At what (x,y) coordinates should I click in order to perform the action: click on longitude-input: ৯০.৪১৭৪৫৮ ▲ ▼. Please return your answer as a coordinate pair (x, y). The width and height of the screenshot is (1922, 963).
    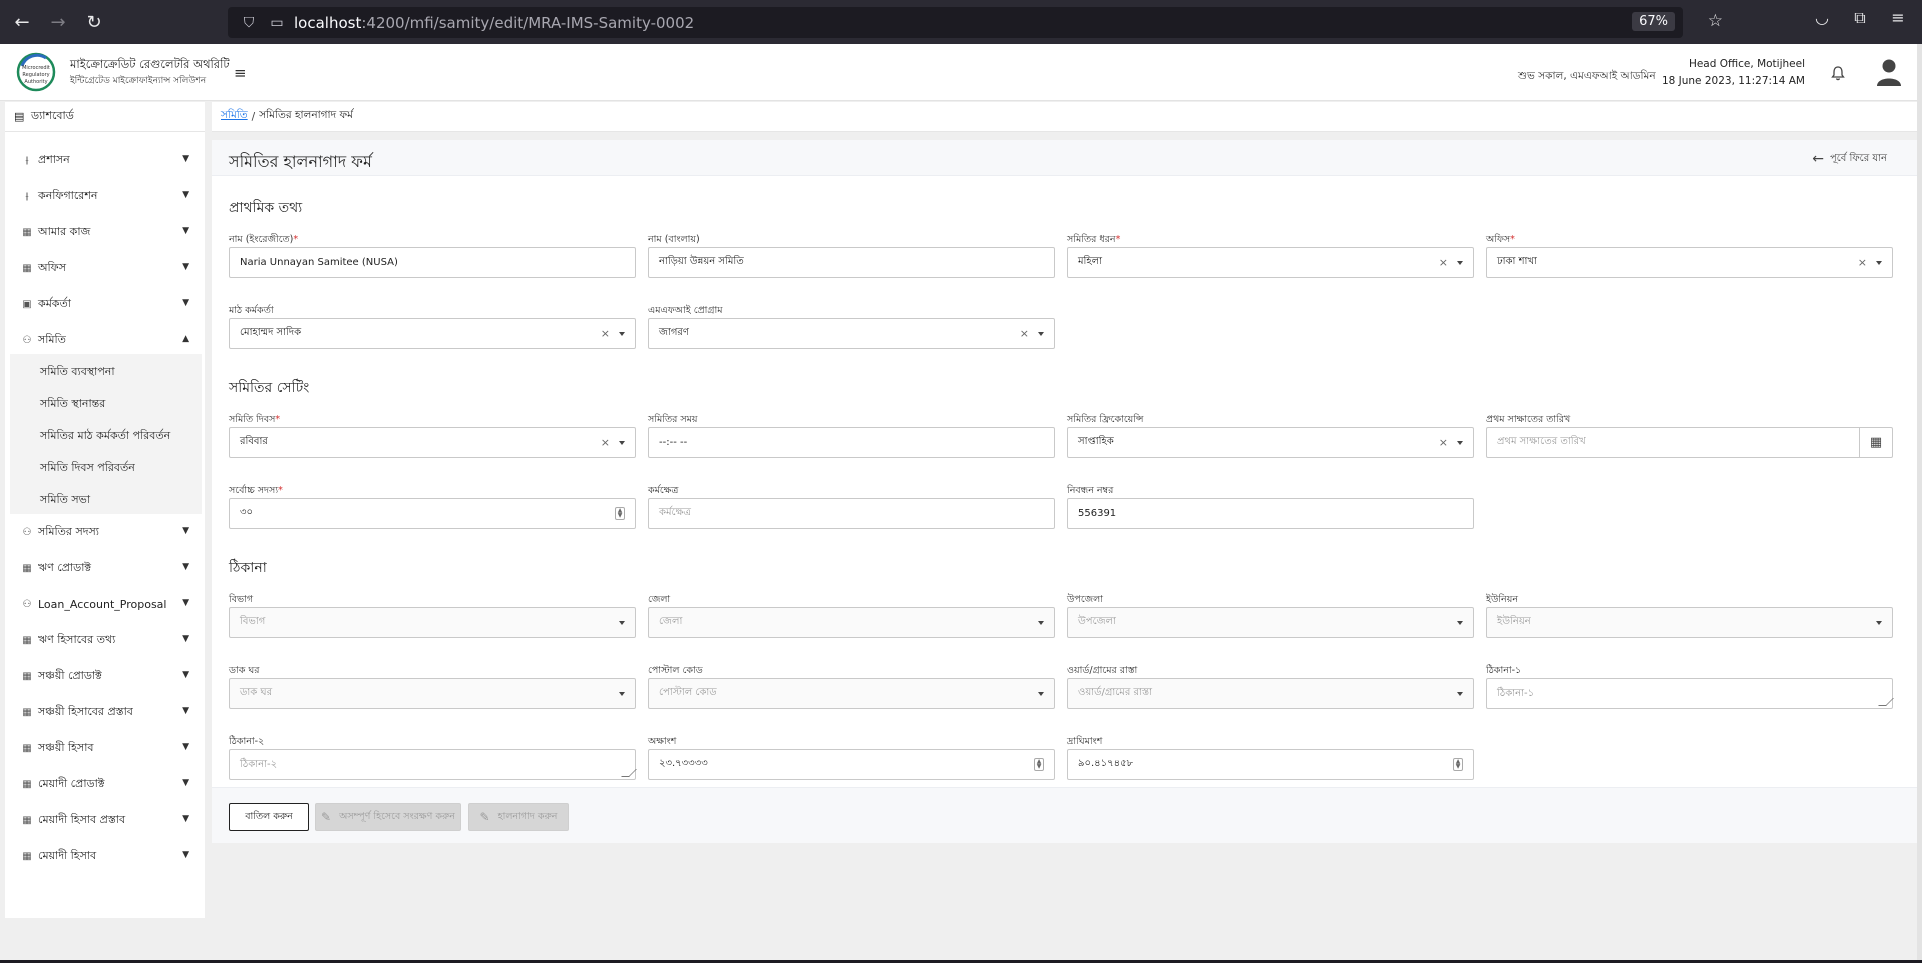
    Looking at the image, I should click on (1270, 764).